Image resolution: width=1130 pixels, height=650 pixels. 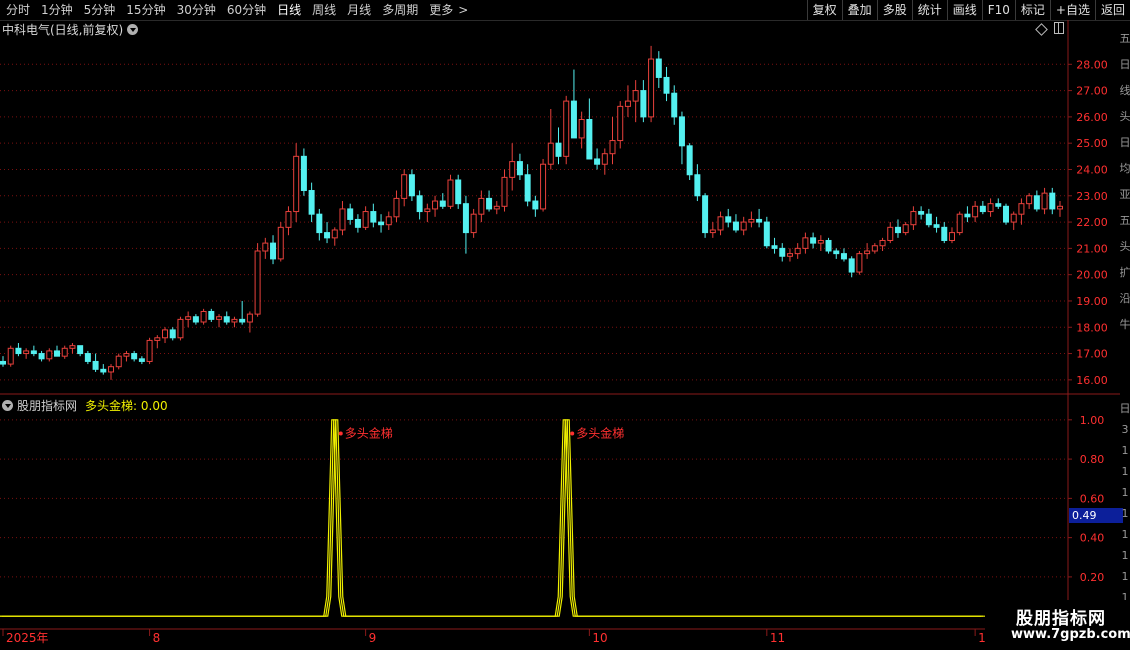 I want to click on indicator-tick-label: 1.00, so click(x=1092, y=420).